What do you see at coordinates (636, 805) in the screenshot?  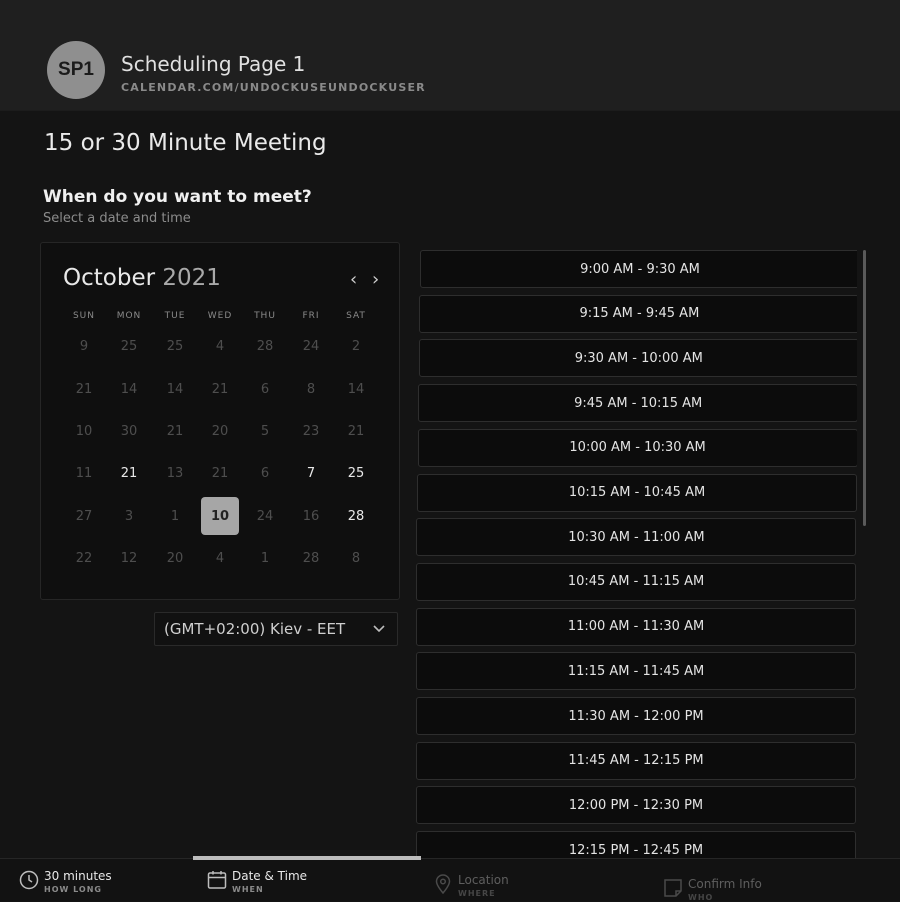 I see `time-slot-button: 12:00 PM - 12:30 PM` at bounding box center [636, 805].